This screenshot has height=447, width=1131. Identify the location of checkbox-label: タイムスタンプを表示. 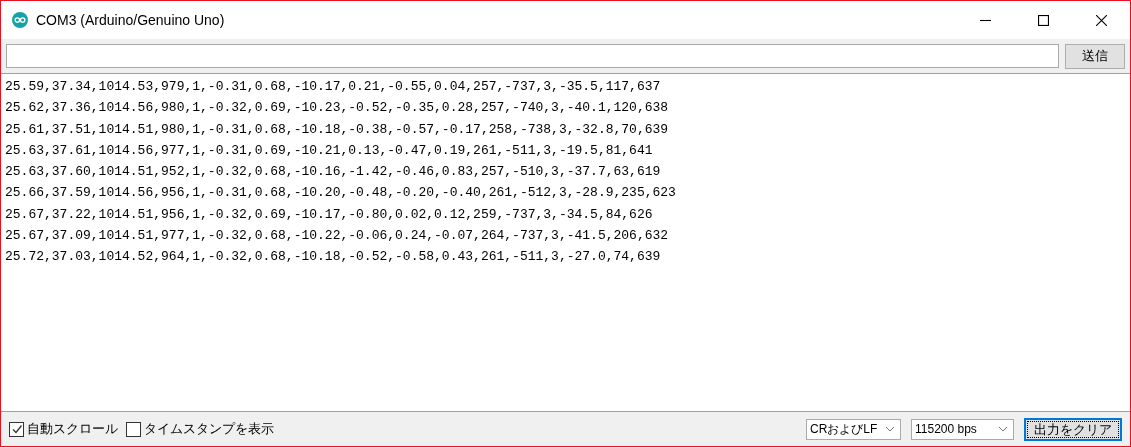
(209, 429).